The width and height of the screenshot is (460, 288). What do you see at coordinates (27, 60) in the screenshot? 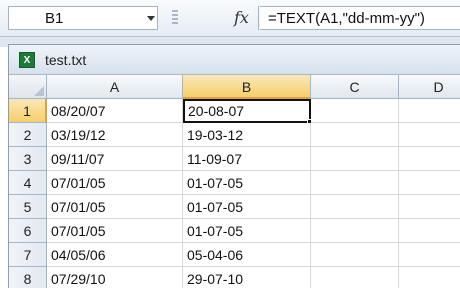
I see `excel-file-icon: X` at bounding box center [27, 60].